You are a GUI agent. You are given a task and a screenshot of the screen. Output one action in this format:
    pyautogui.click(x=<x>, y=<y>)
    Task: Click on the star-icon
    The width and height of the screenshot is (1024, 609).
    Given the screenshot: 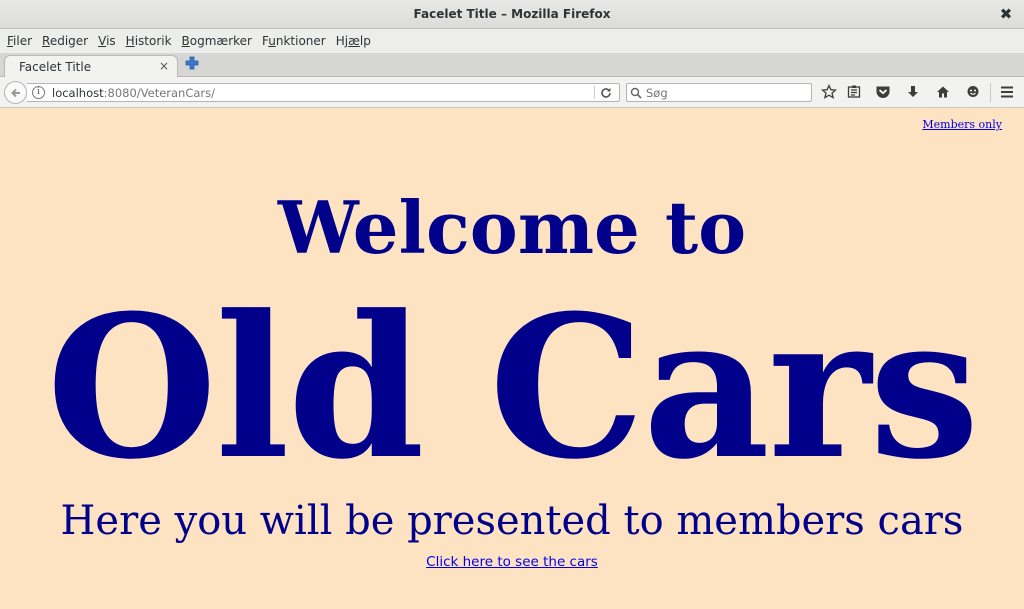 What is the action you would take?
    pyautogui.click(x=829, y=92)
    